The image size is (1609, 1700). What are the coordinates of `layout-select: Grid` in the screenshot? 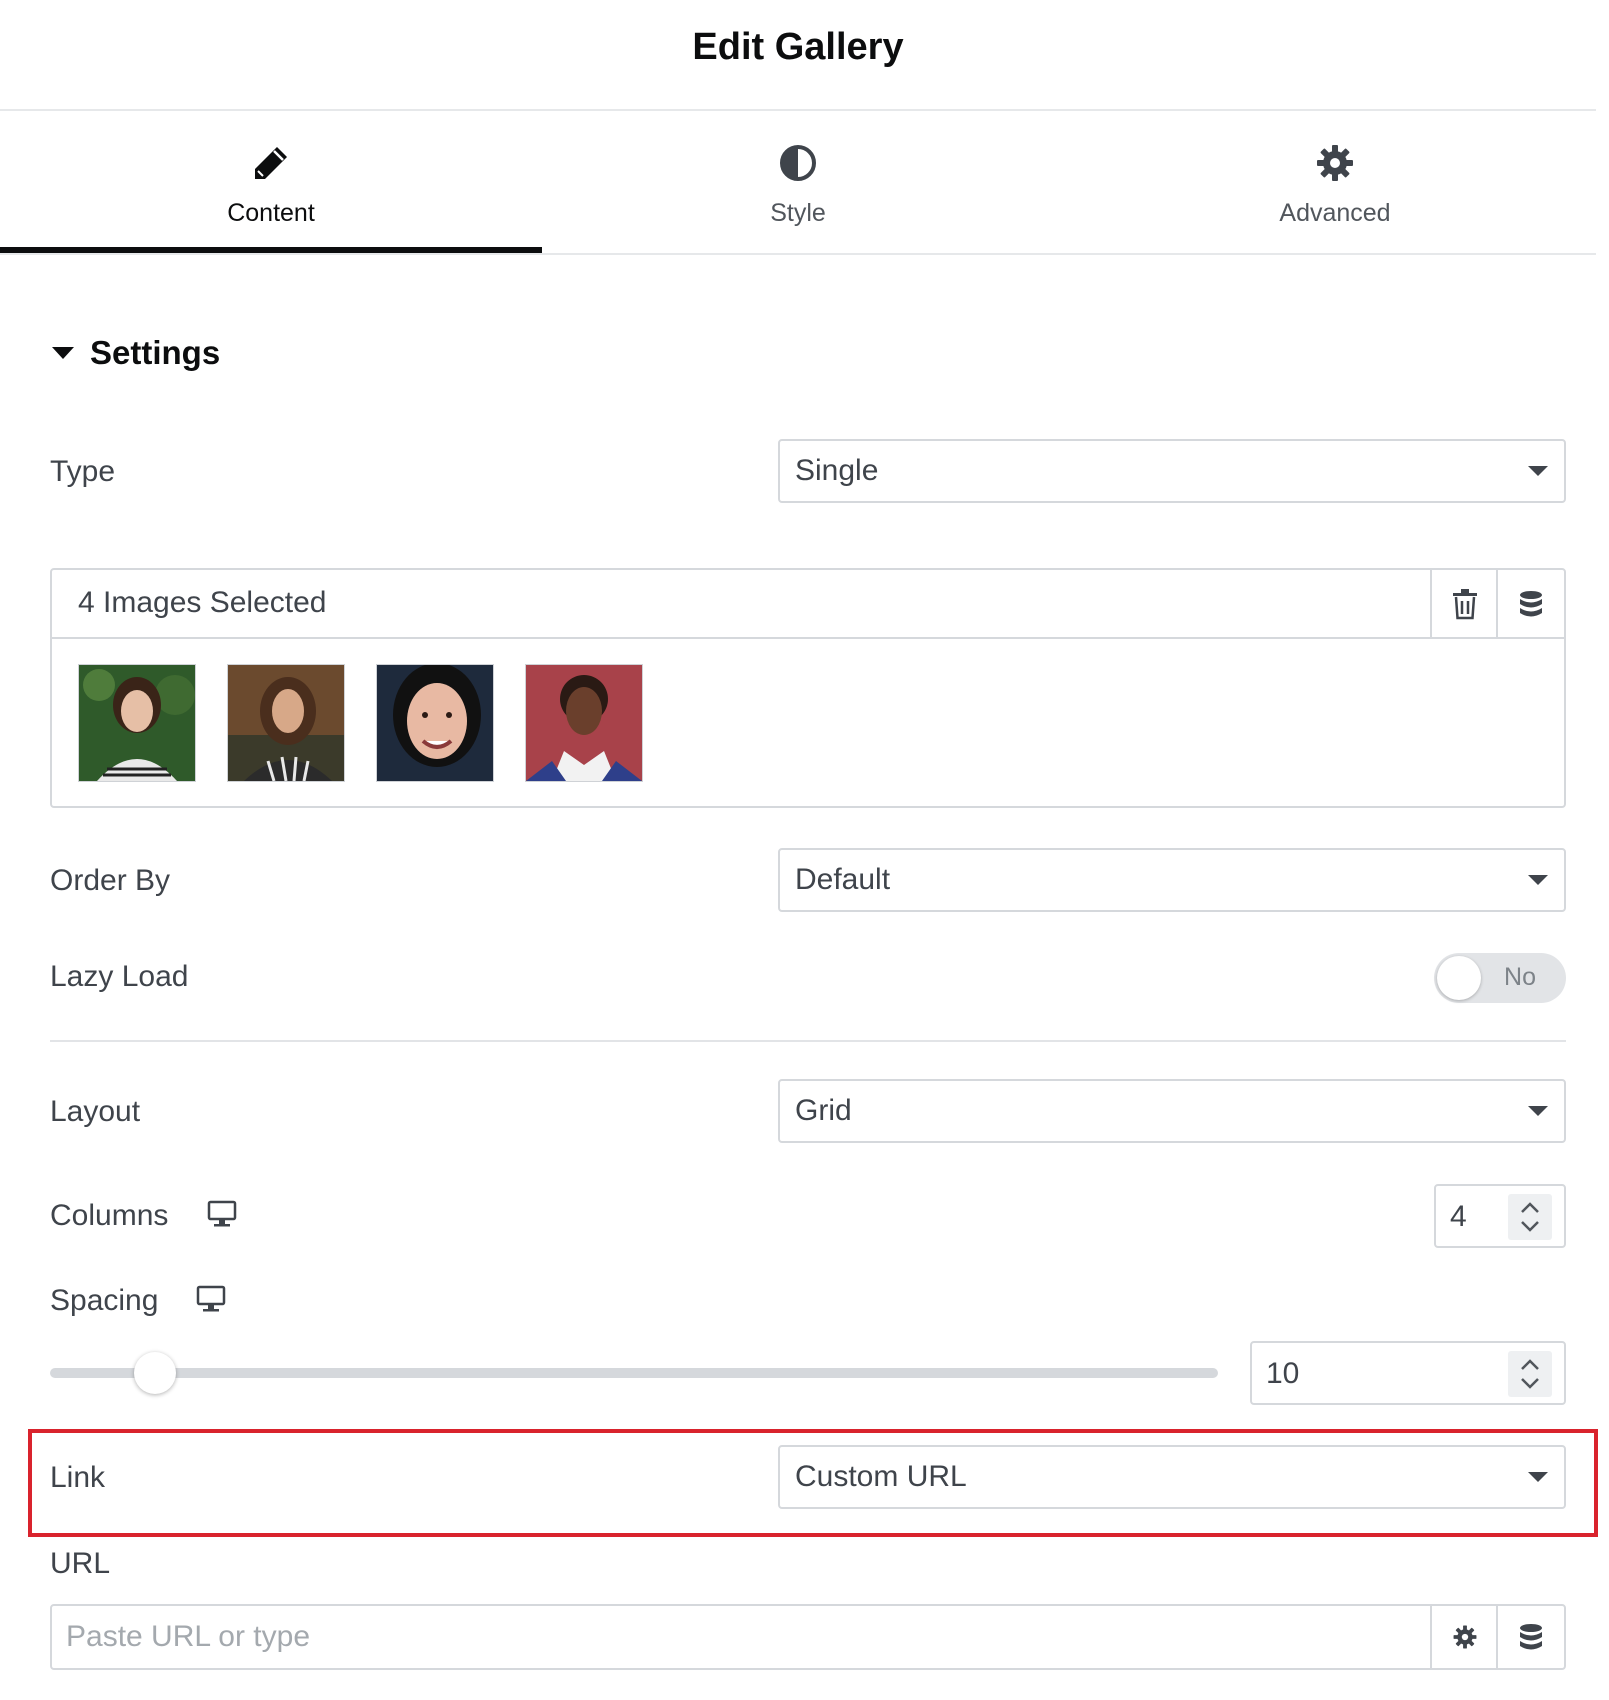 It's located at (1172, 1111).